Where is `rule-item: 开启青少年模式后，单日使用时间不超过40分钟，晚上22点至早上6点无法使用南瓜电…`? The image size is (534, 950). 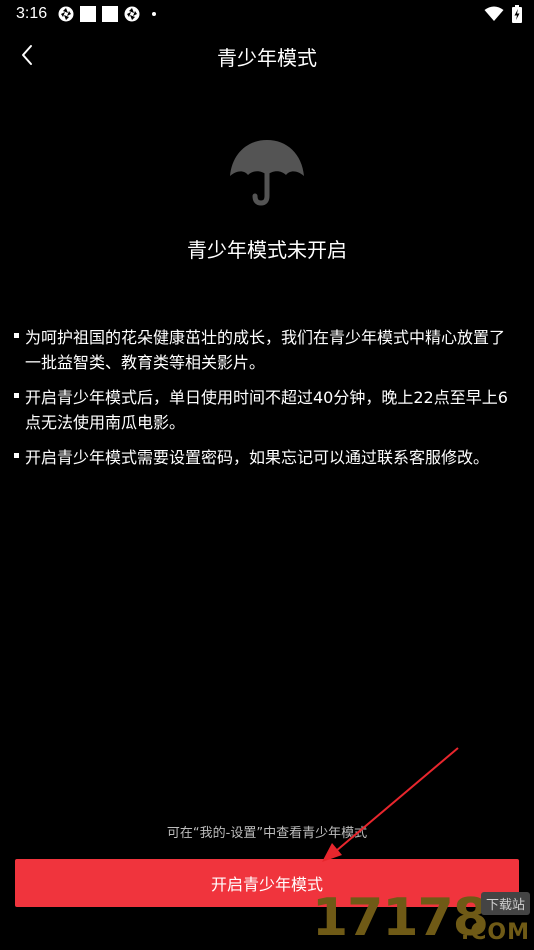 rule-item: 开启青少年模式后，单日使用时间不超过40分钟，晚上22点至早上6点无法使用南瓜电… is located at coordinates (266, 410).